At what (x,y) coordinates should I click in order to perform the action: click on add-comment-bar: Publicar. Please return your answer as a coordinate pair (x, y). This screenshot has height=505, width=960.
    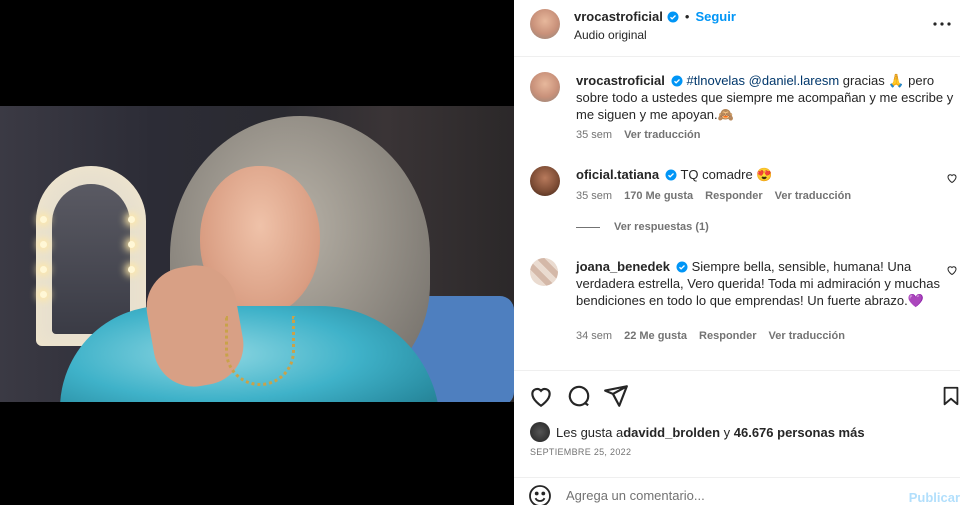
    Looking at the image, I should click on (737, 491).